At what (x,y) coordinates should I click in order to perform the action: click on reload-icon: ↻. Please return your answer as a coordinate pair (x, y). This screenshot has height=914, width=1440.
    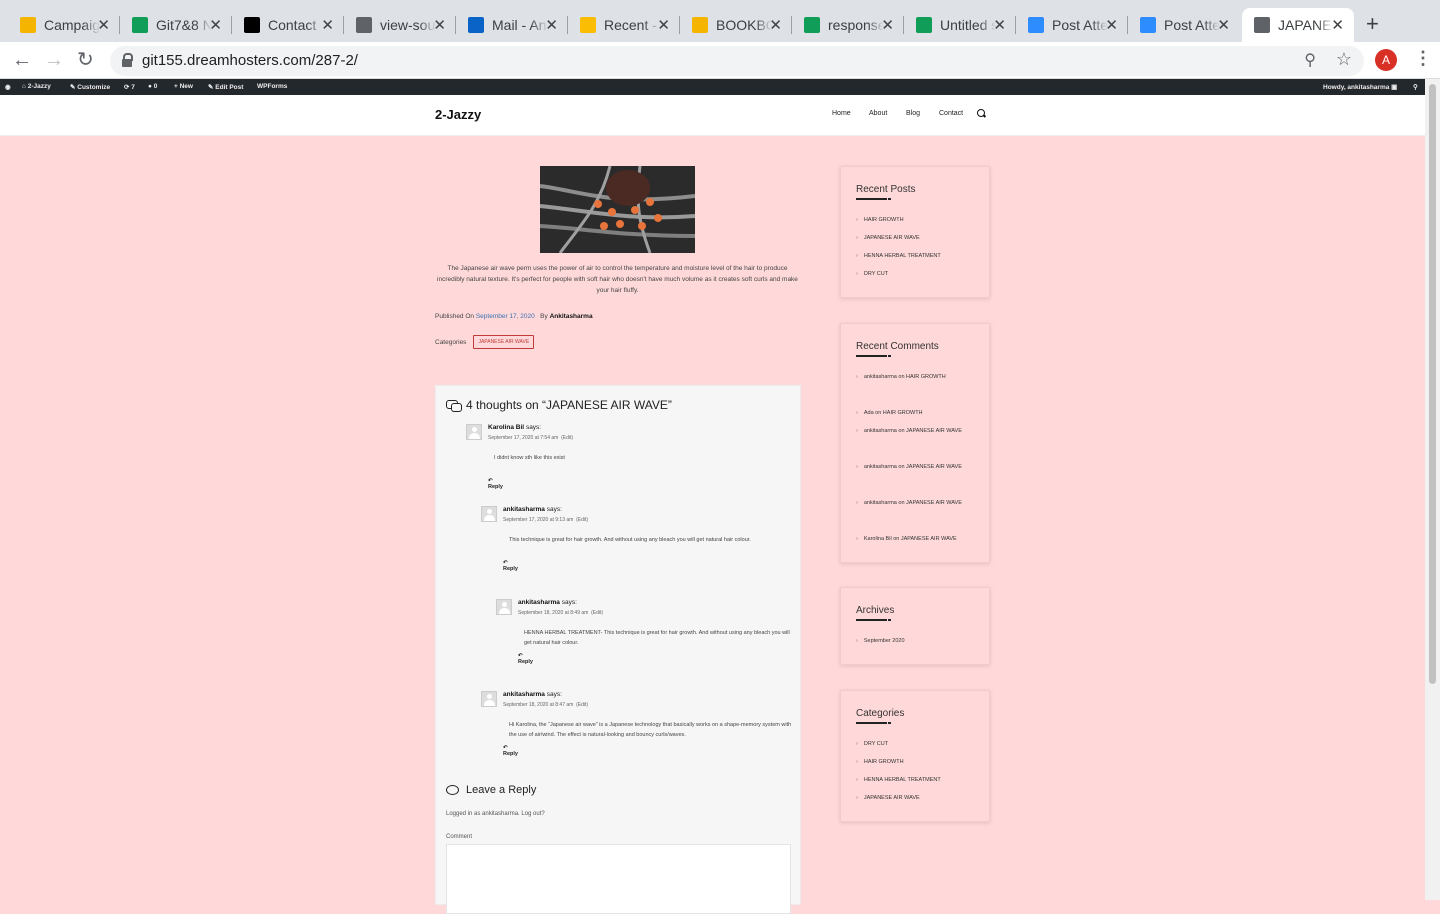
    Looking at the image, I should click on (85, 60).